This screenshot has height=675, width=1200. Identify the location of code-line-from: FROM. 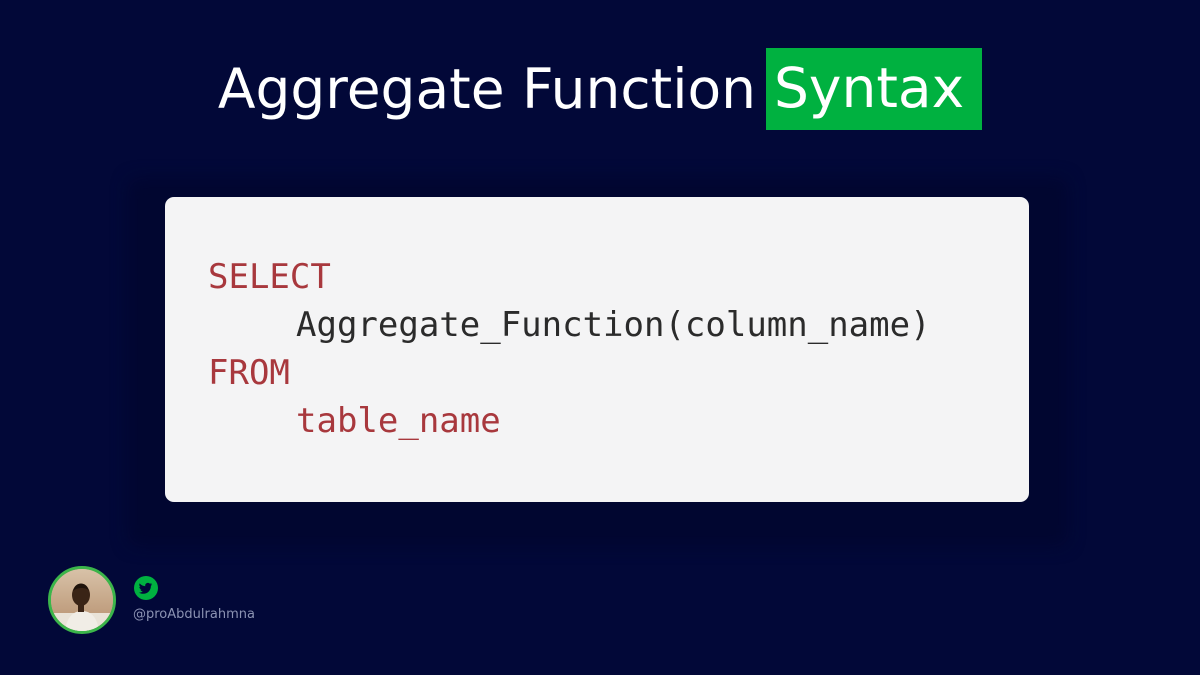
(249, 373).